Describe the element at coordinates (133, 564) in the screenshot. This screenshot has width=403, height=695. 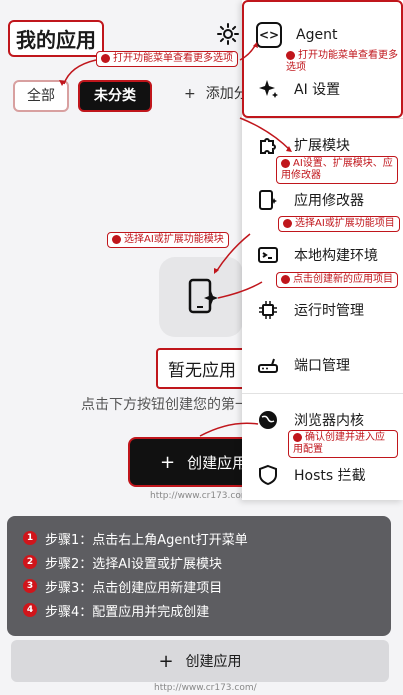
I see `step-text: 步骤2：选择AI设置或扩展模块` at that location.